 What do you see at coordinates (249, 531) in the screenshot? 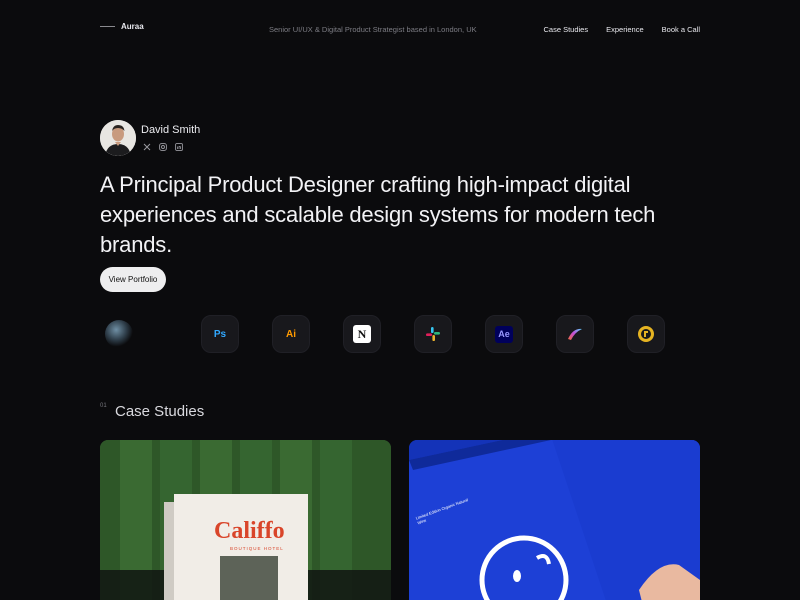
I see `califfo-title: Califfo` at bounding box center [249, 531].